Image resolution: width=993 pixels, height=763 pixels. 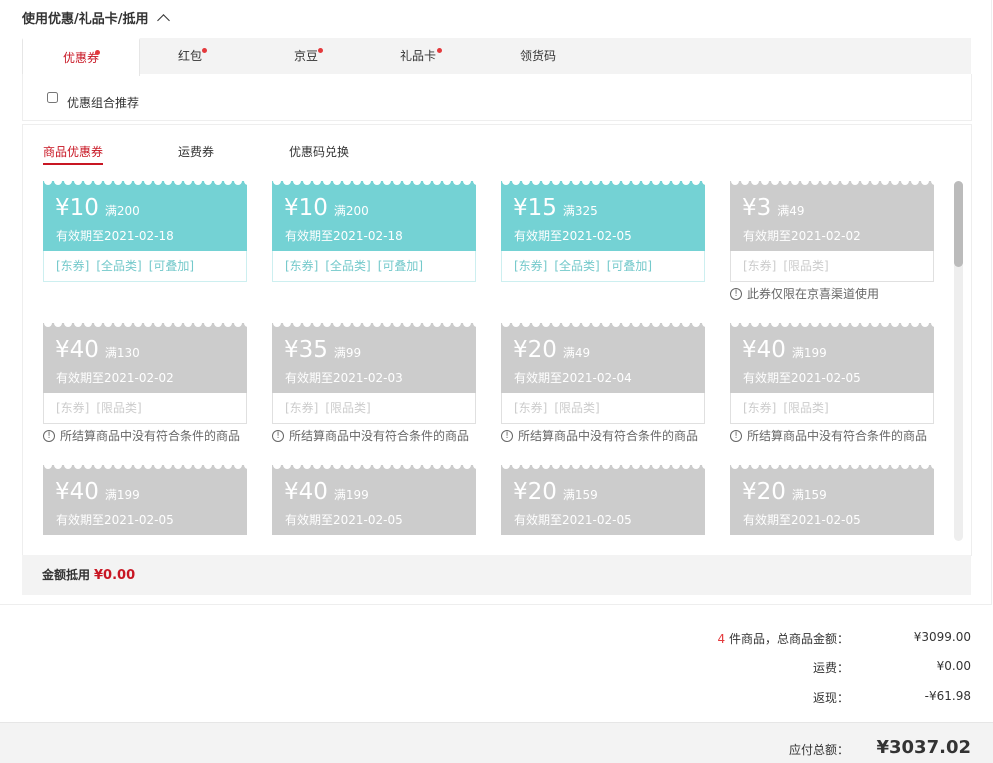 I want to click on tab-coupons: 优惠券, so click(x=81, y=57).